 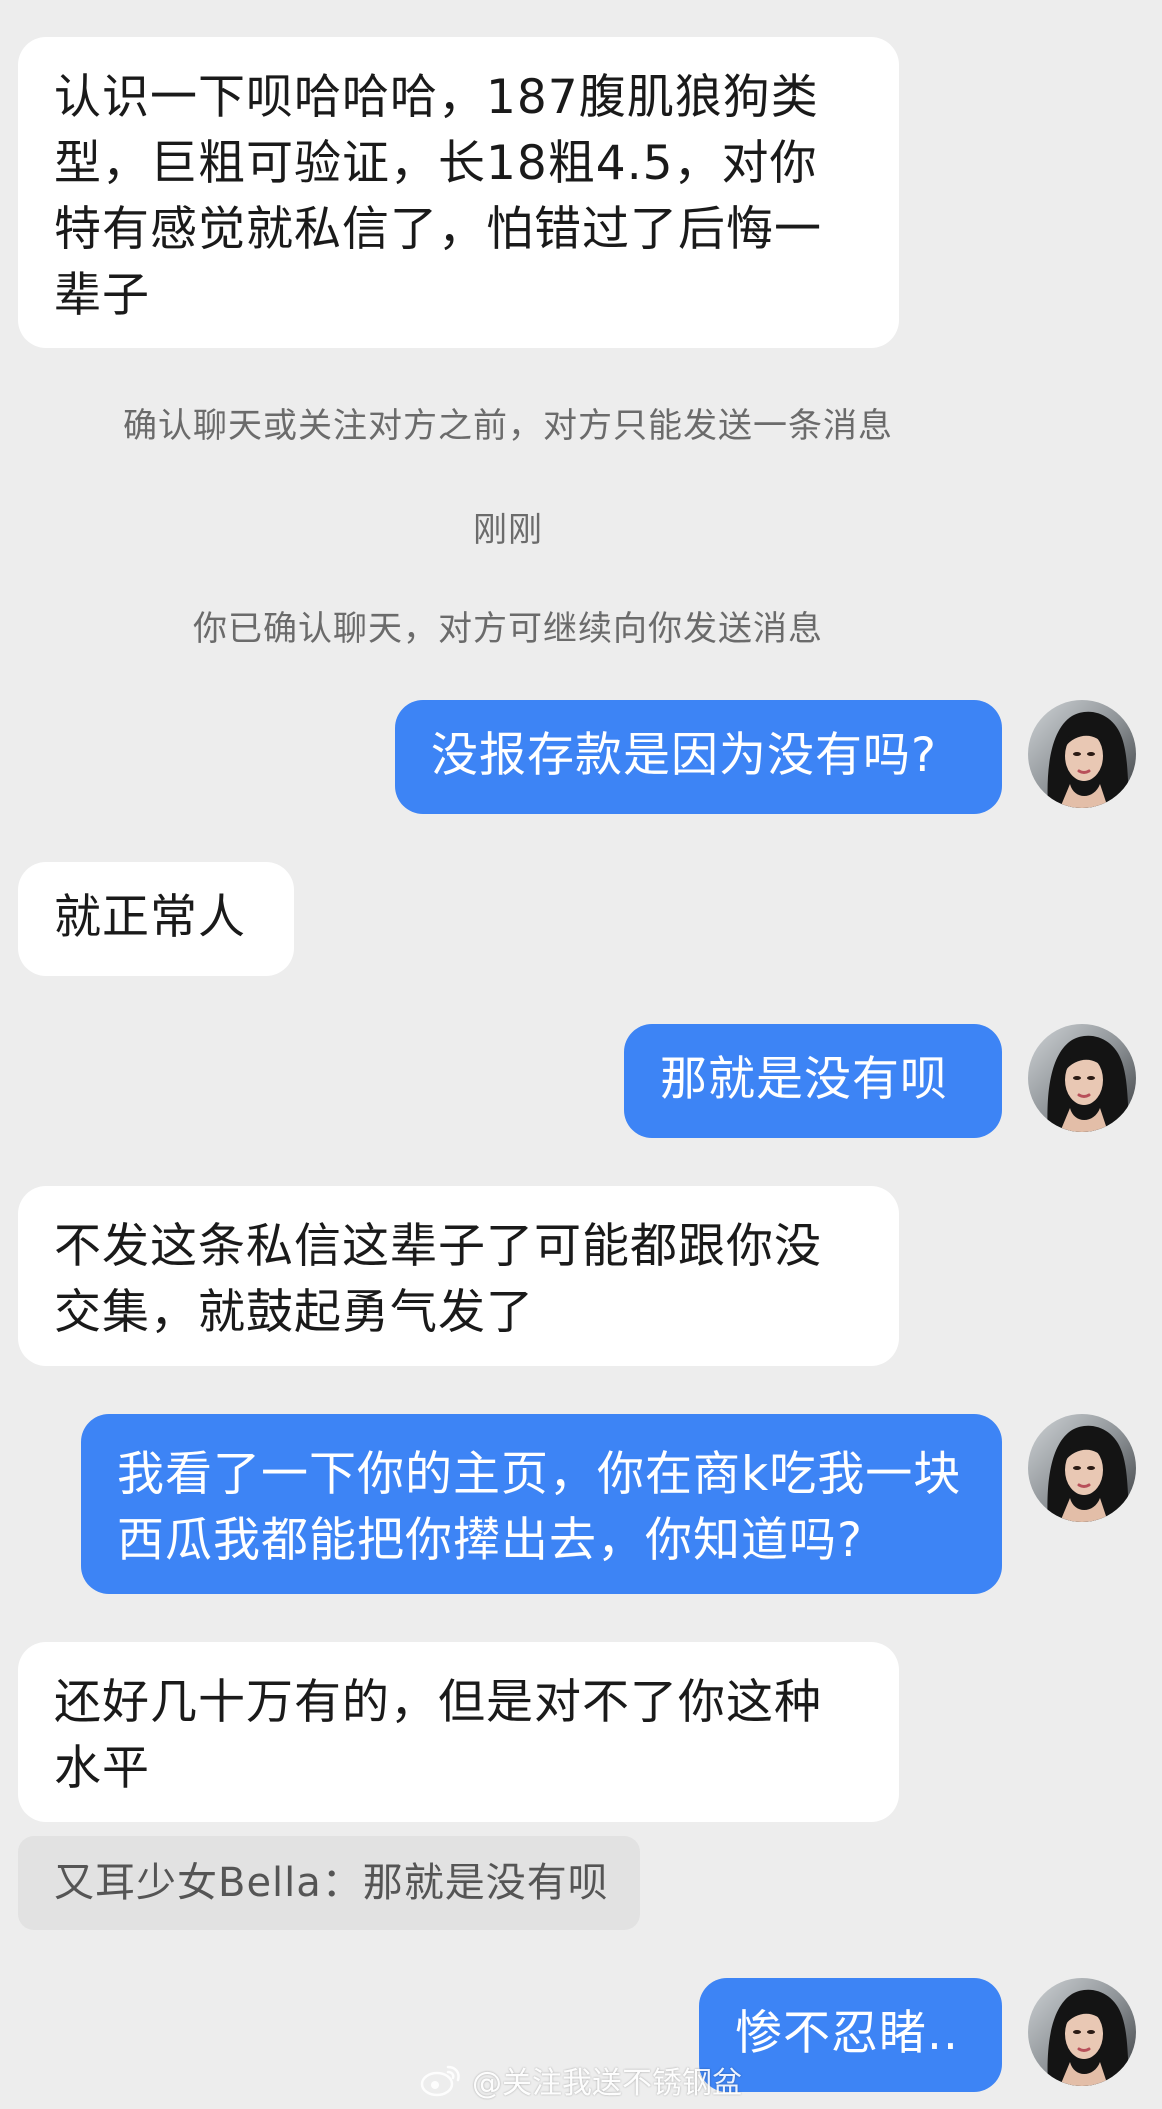 What do you see at coordinates (150, 917) in the screenshot?
I see `message-text: 就正常人` at bounding box center [150, 917].